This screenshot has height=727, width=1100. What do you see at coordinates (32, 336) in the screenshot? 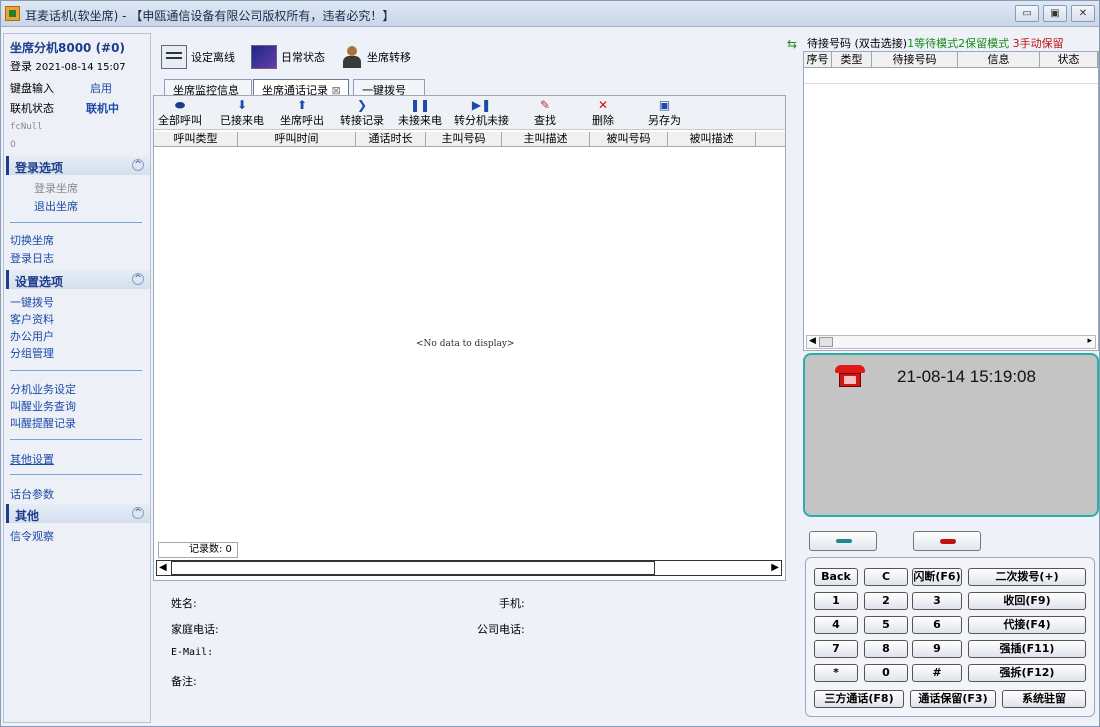
I see `office-user-item: 办公用户` at bounding box center [32, 336].